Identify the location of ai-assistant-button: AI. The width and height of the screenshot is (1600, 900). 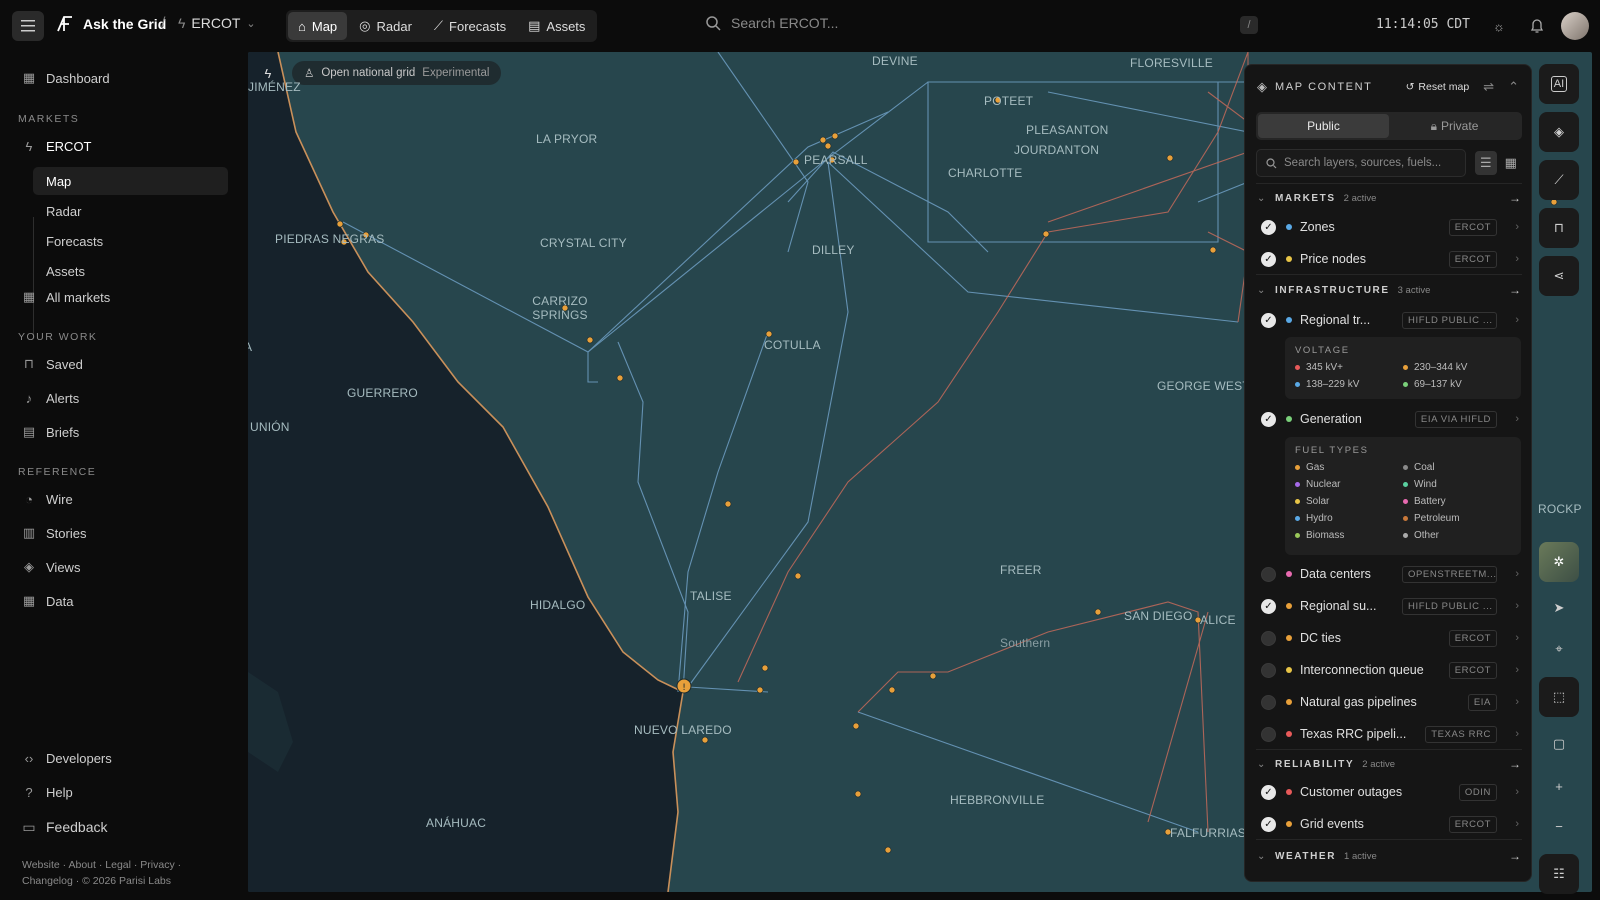
(1559, 84).